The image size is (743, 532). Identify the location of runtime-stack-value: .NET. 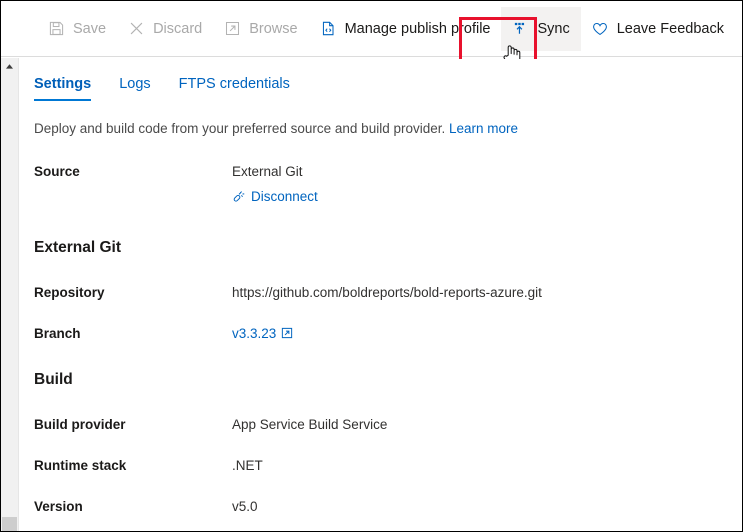
(247, 465).